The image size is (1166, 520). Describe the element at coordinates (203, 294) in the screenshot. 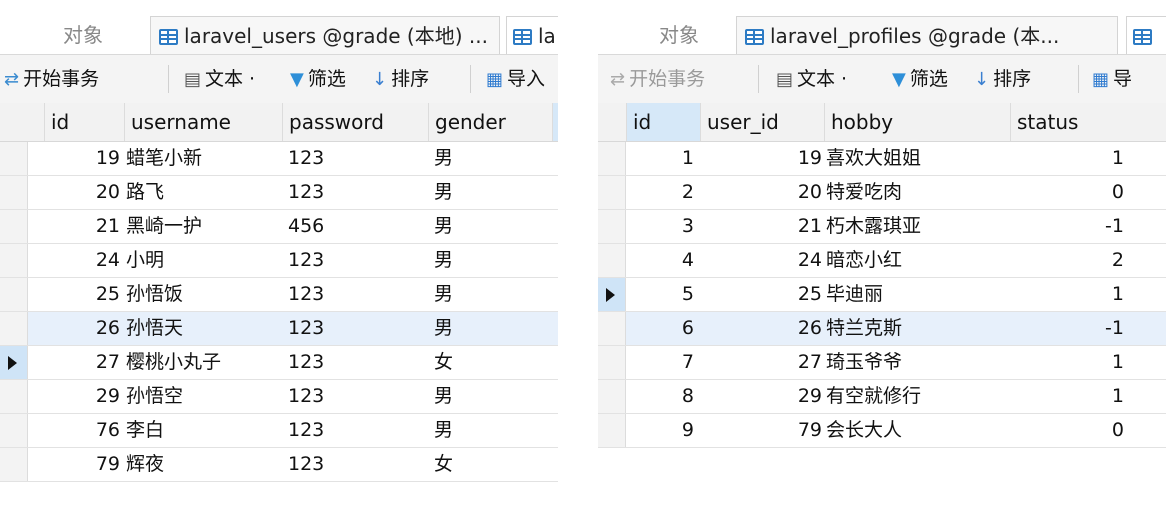

I see `cell-username: 孙悟饭` at that location.